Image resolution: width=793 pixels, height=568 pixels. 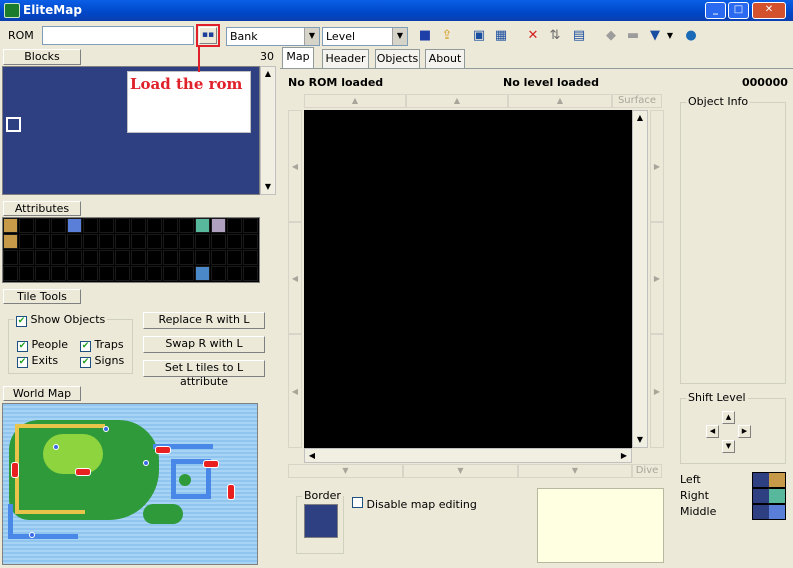 I want to click on shift-level-right-button: ▶, so click(x=744, y=431).